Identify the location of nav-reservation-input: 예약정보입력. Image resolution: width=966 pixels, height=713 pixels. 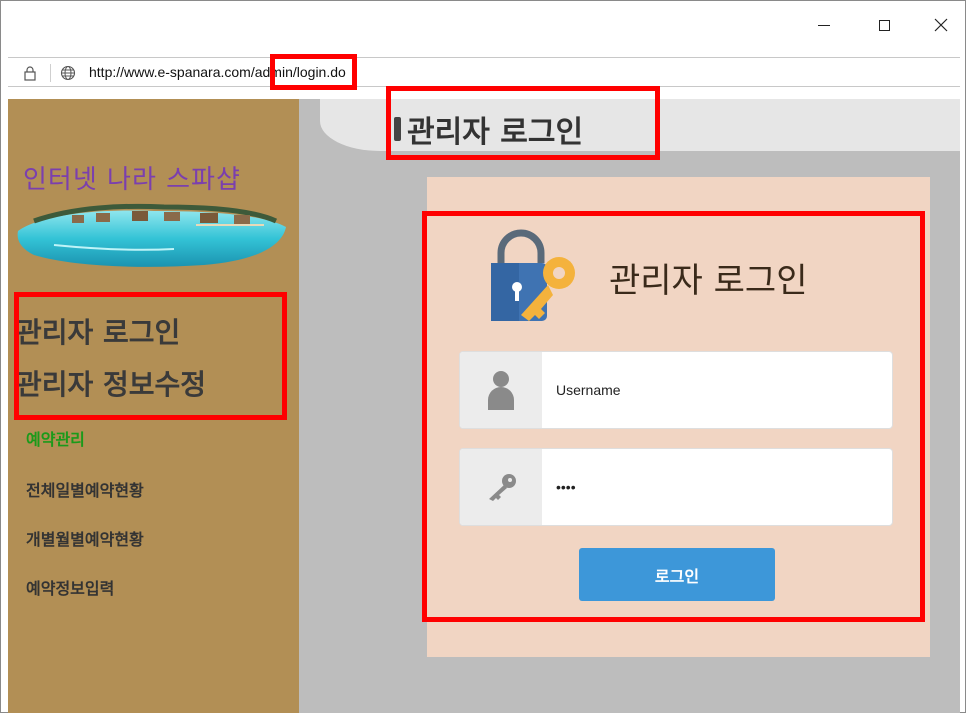
(70, 587).